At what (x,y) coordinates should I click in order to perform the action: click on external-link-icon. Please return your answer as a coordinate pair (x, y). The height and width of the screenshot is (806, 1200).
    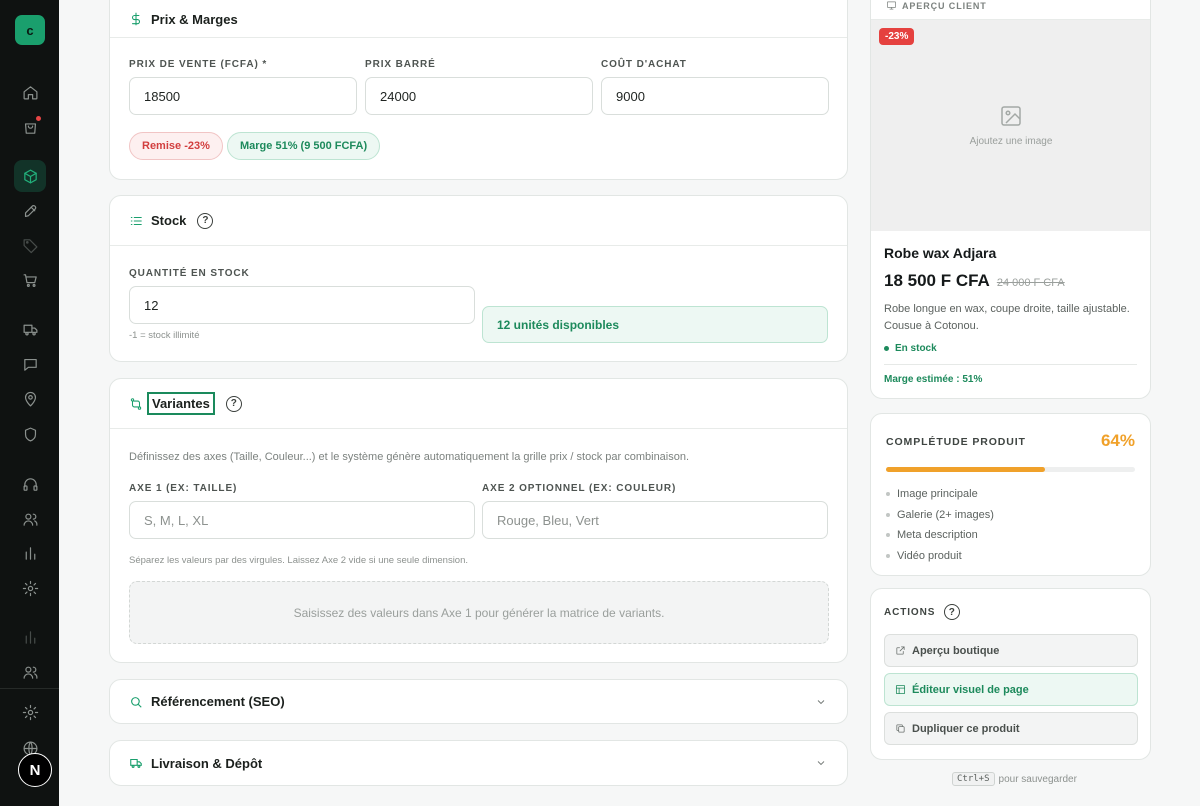
    Looking at the image, I should click on (900, 650).